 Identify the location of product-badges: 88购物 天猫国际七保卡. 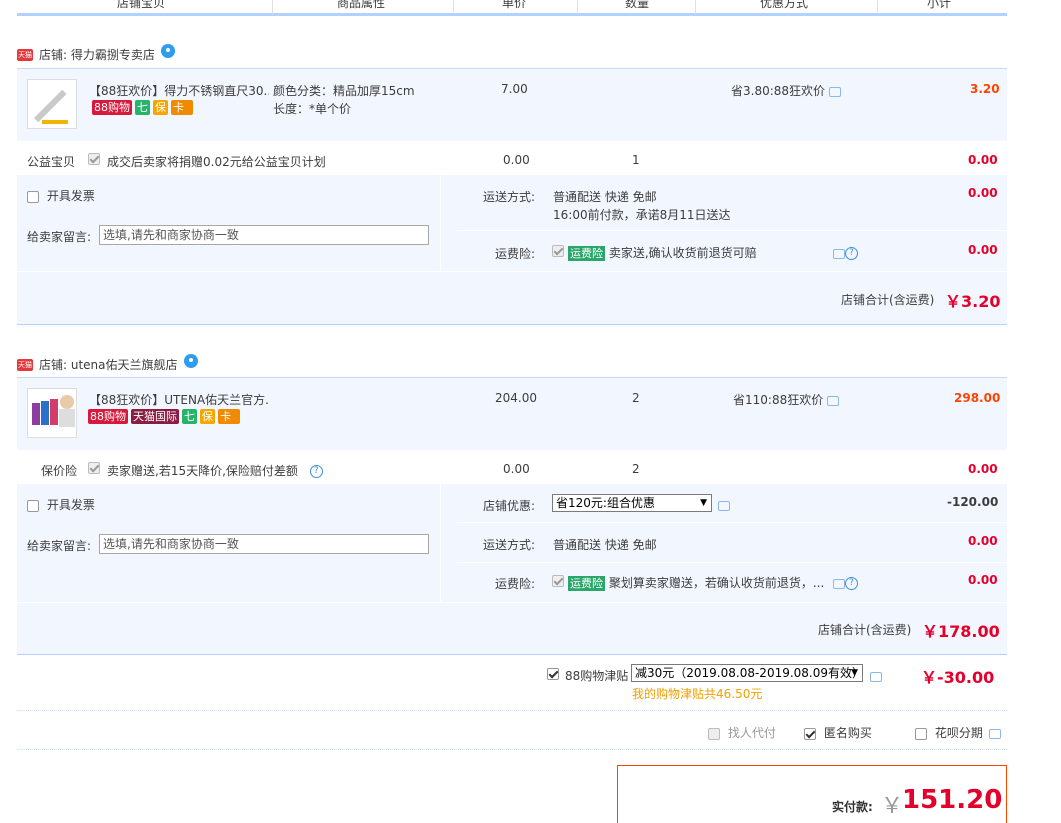
(165, 416).